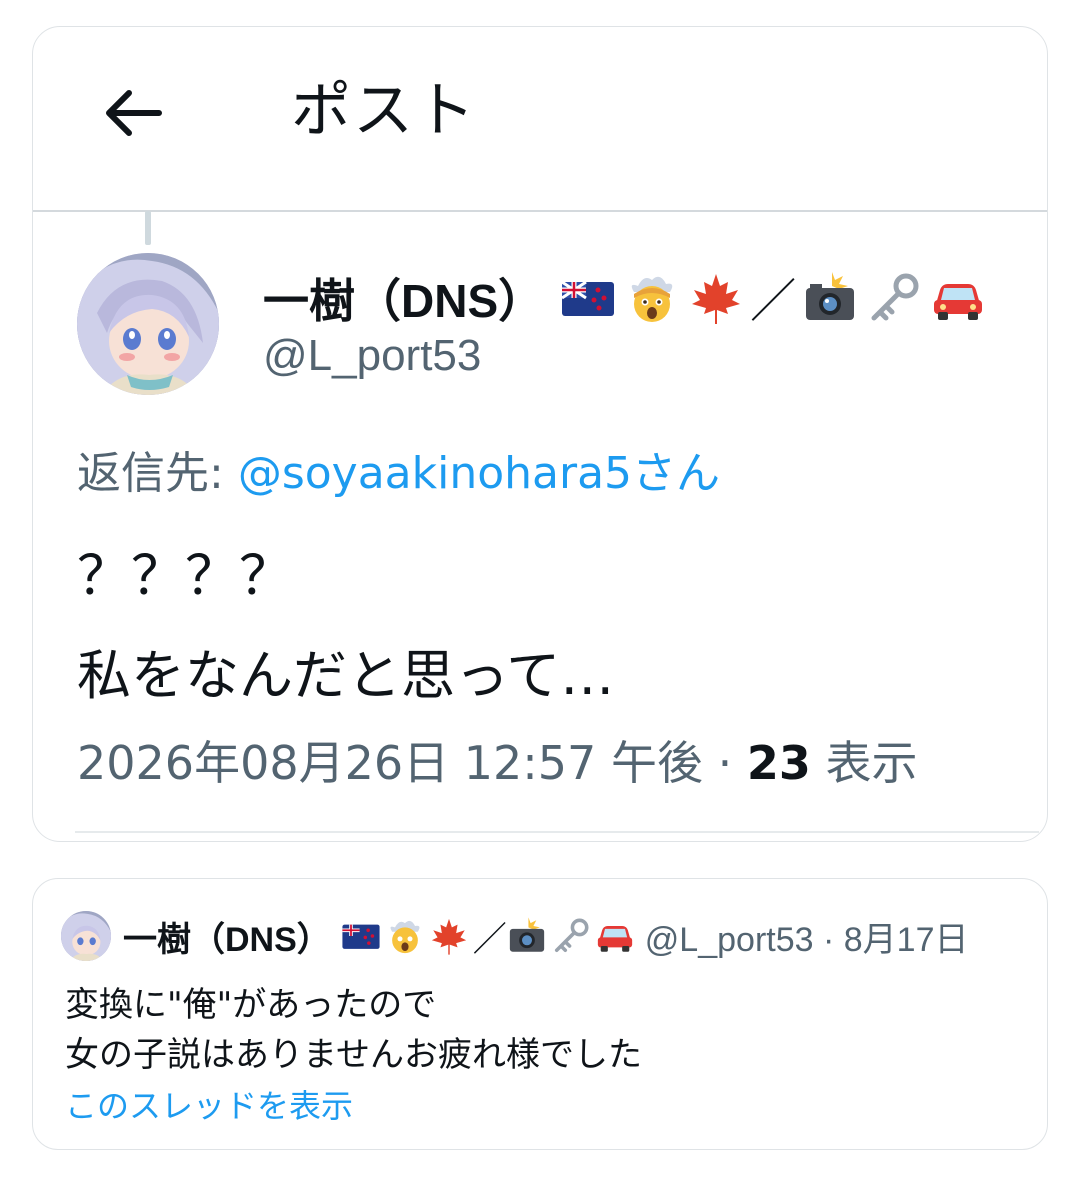  I want to click on views-label: 表示, so click(864, 763).